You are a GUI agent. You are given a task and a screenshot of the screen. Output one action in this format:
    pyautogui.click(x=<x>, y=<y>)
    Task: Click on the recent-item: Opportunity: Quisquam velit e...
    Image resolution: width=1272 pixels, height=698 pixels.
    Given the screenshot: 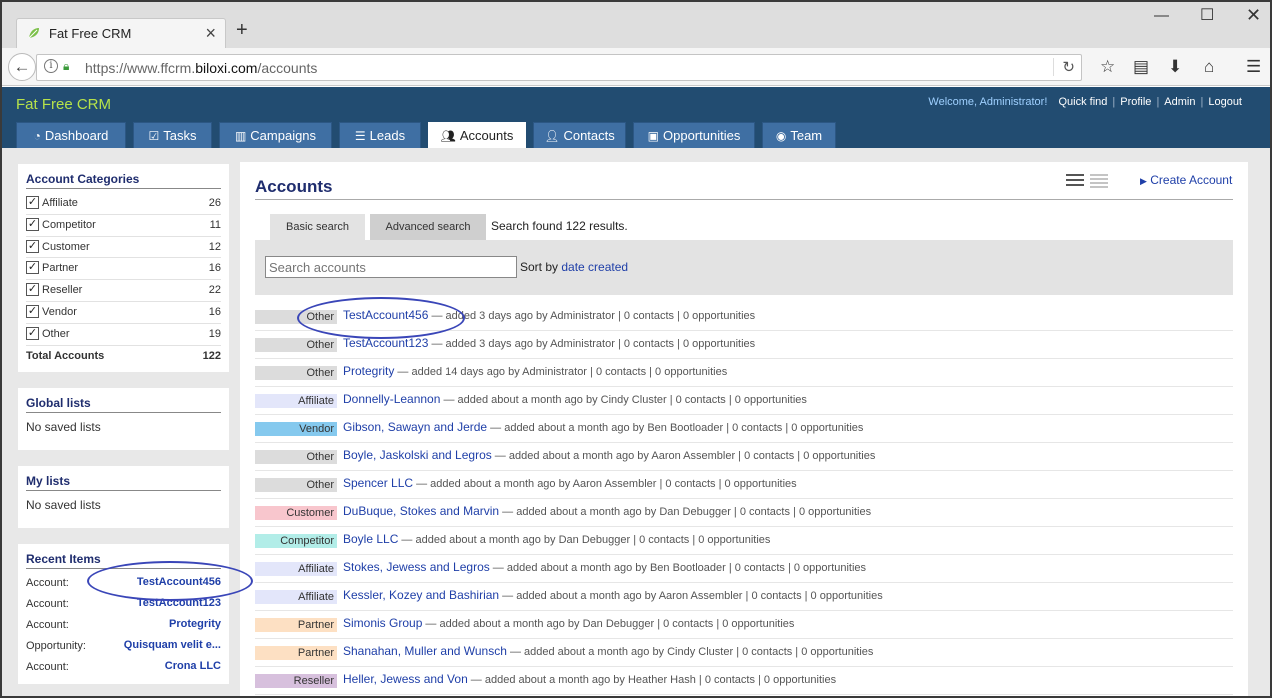 What is the action you would take?
    pyautogui.click(x=123, y=646)
    